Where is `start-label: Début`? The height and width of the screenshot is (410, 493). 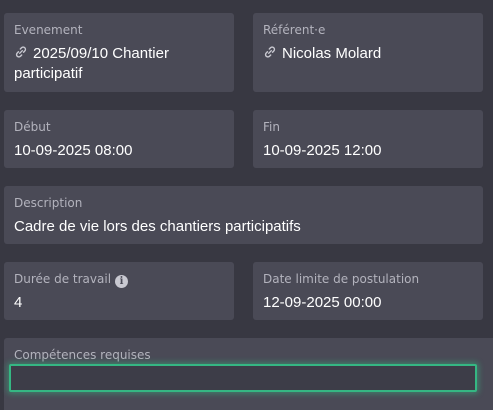 start-label: Début is located at coordinates (32, 127).